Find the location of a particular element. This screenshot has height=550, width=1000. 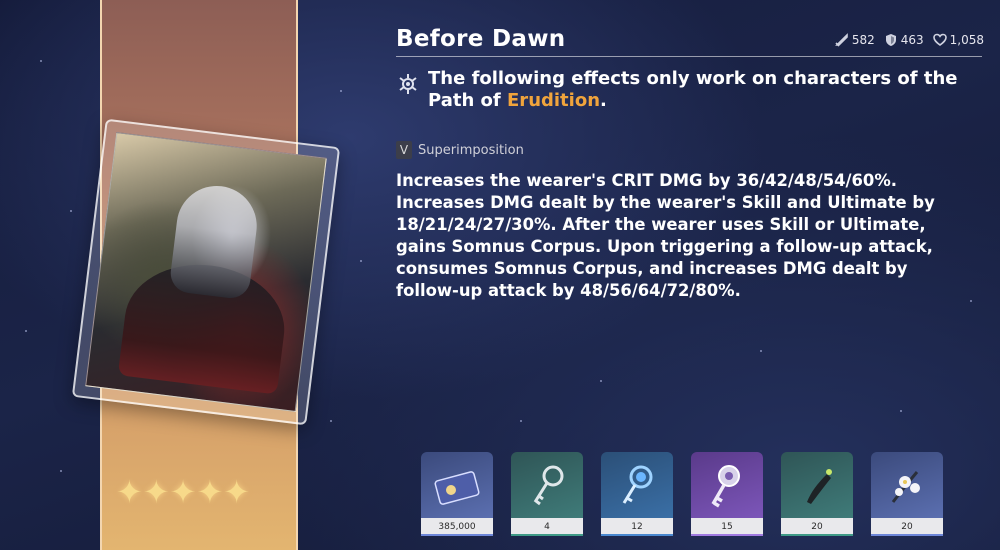

silver-key-icon is located at coordinates (548, 485).